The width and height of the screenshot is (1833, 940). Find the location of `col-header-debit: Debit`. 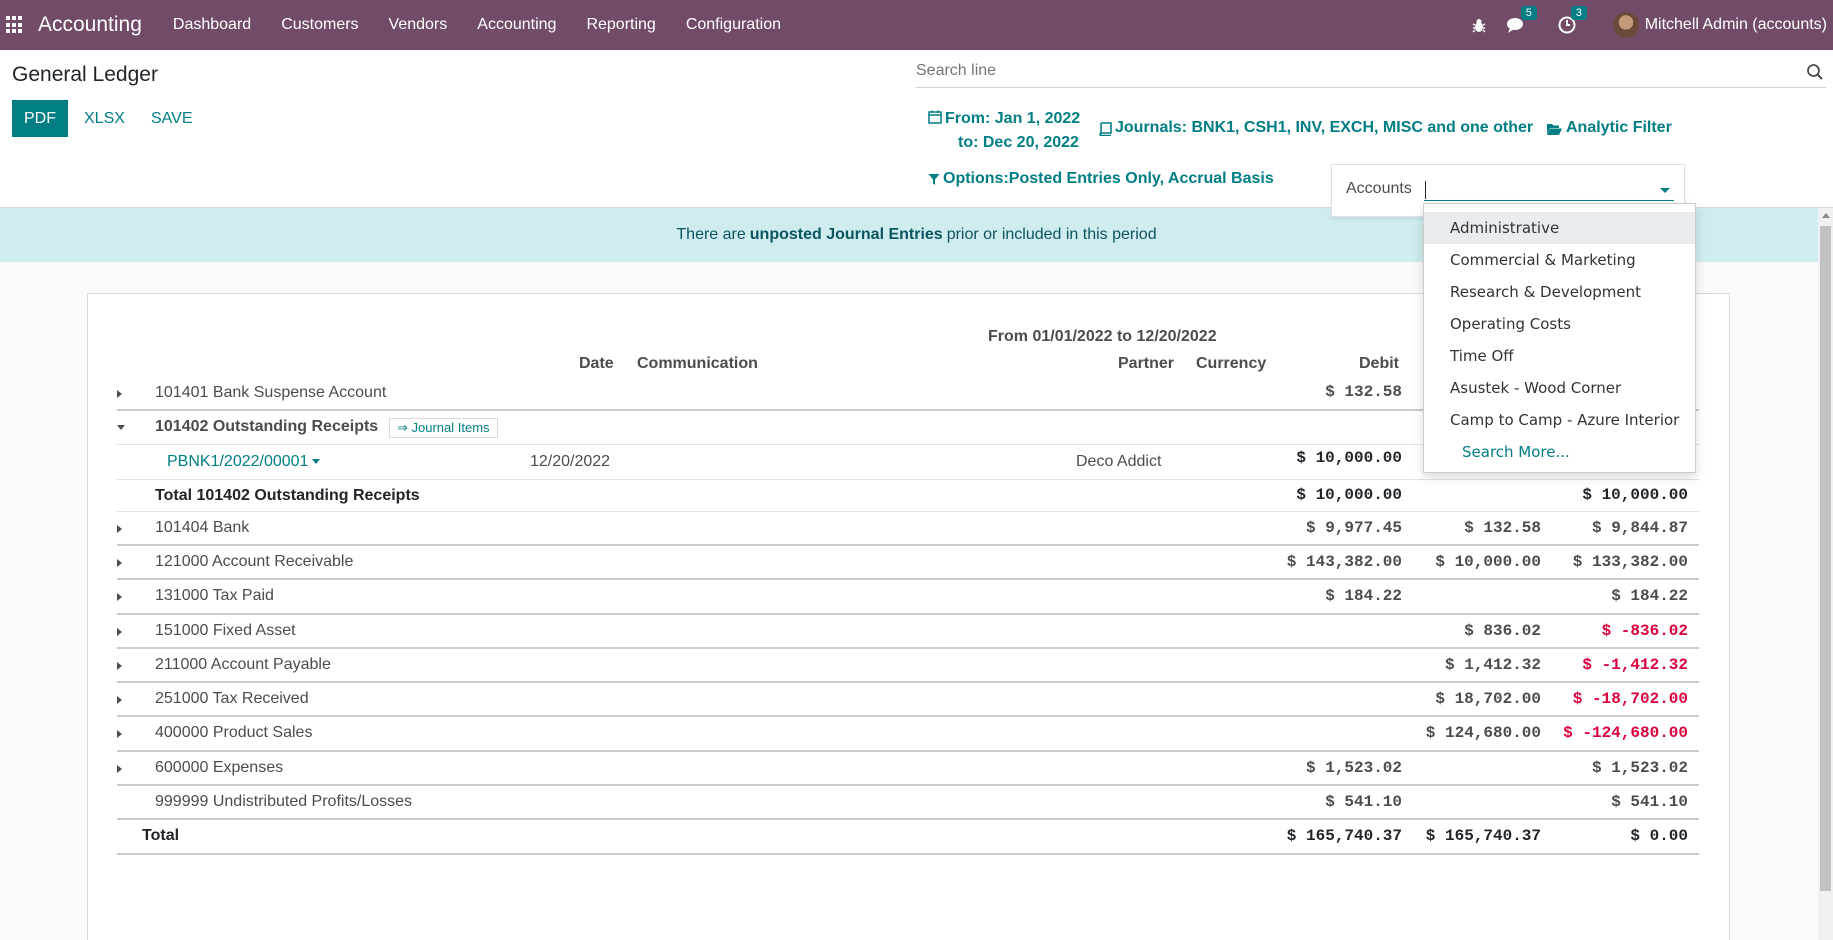

col-header-debit: Debit is located at coordinates (1379, 363).